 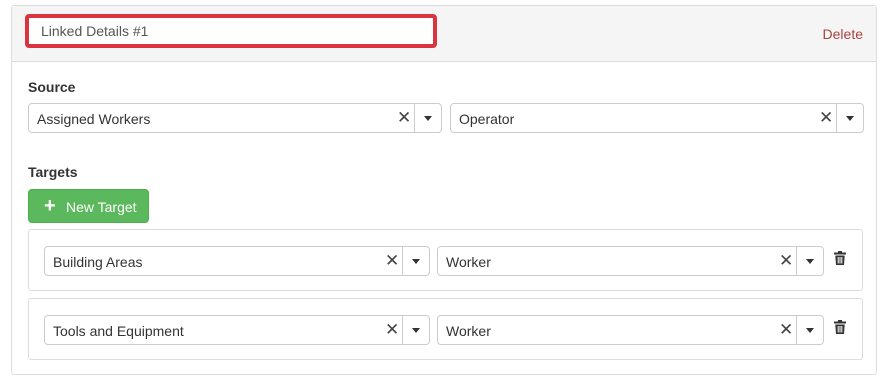 I want to click on source-field-select: Operator ✕, so click(x=657, y=118).